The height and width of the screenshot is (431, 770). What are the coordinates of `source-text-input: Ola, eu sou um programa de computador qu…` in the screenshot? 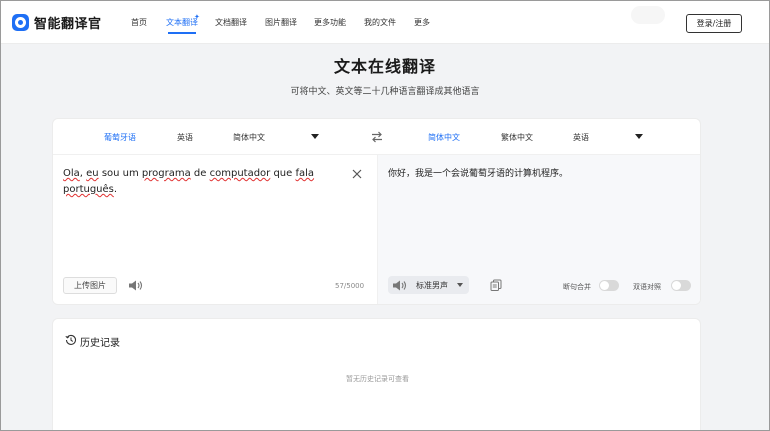 It's located at (198, 182).